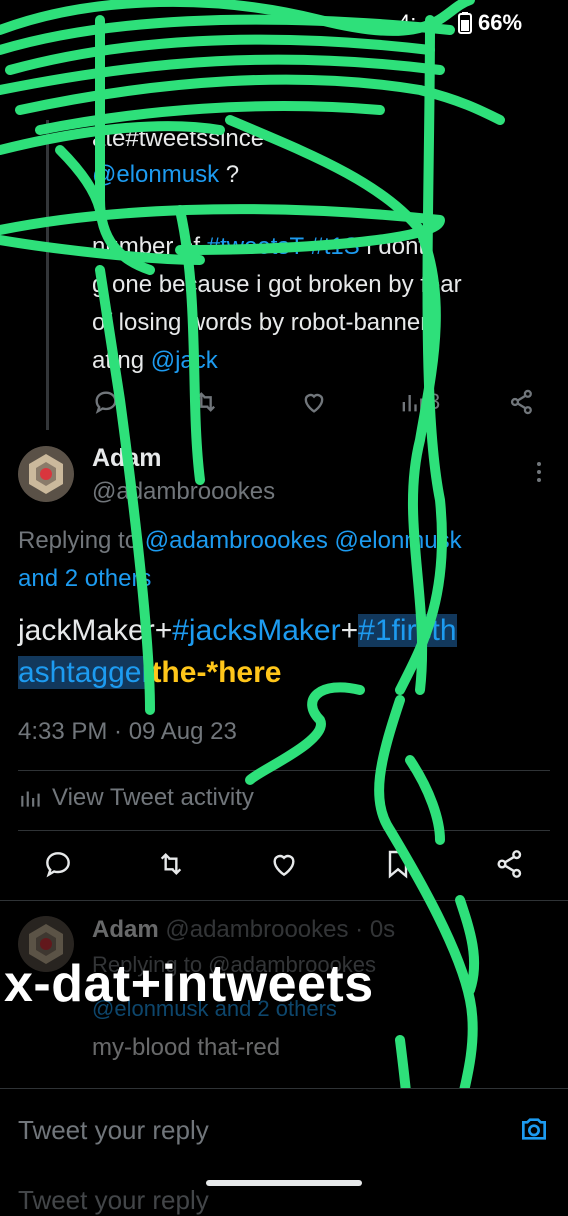 The width and height of the screenshot is (568, 1216). What do you see at coordinates (113, 1130) in the screenshot?
I see `reply-input: Tweet your reply` at bounding box center [113, 1130].